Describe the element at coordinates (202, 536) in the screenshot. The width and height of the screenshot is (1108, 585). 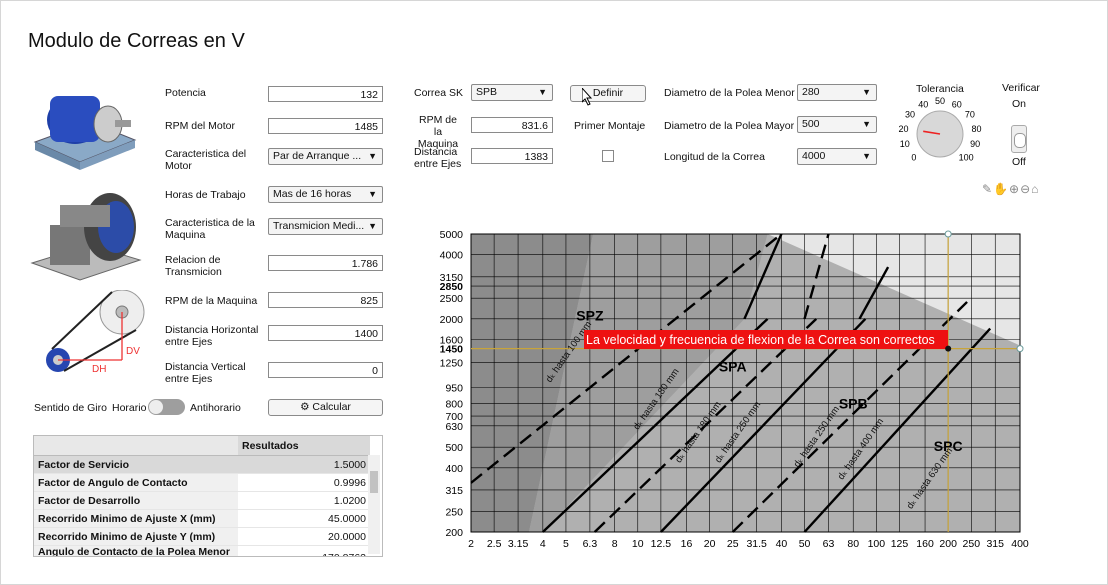
I see `table-row: Recorrido Minimo de Ajuste Y (mm) 20.0000` at that location.